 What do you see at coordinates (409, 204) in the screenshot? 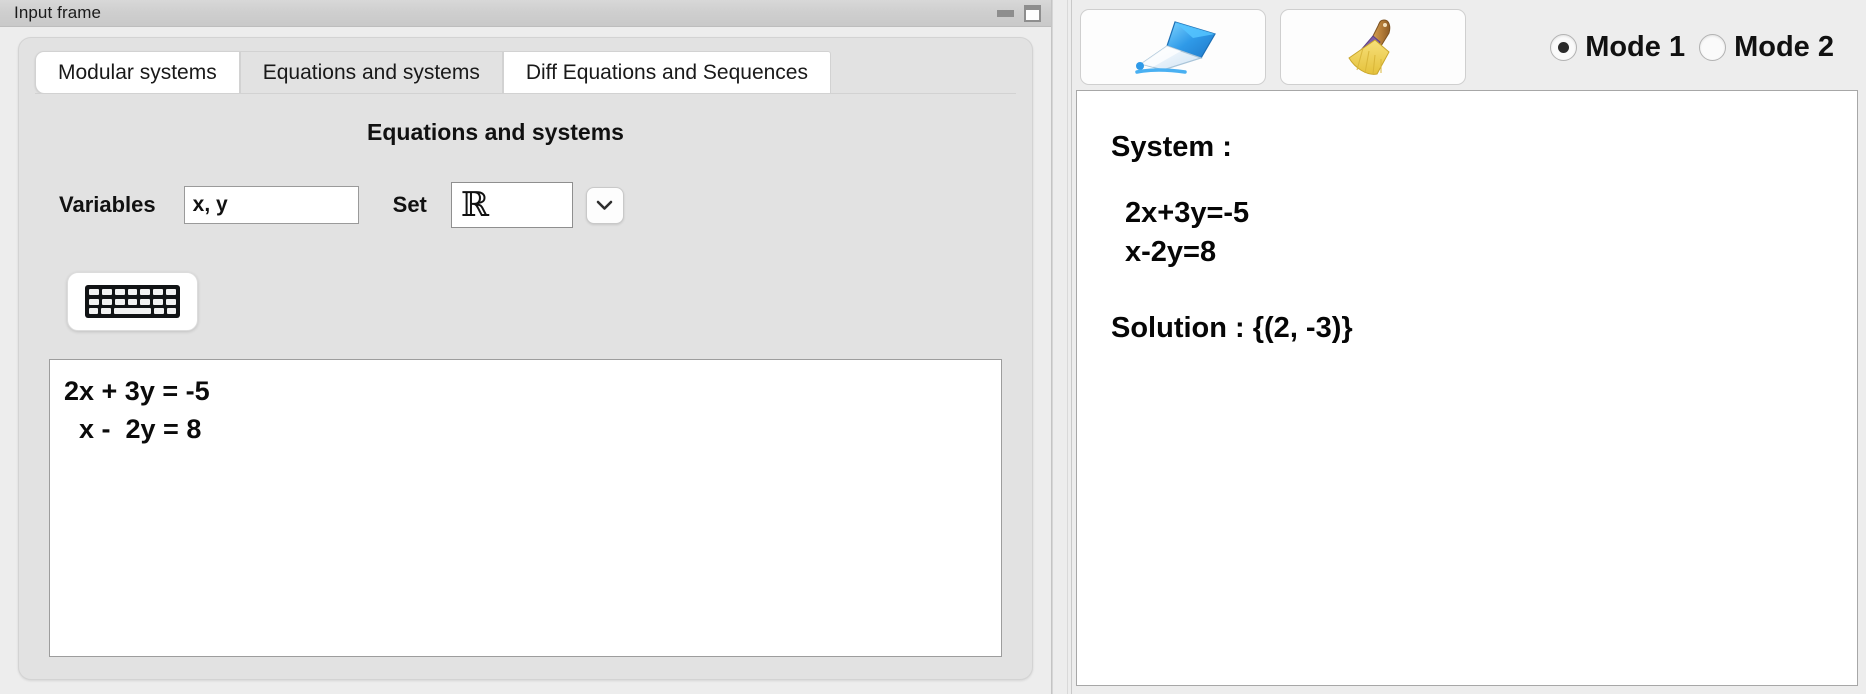
I see `set-label: Set` at bounding box center [409, 204].